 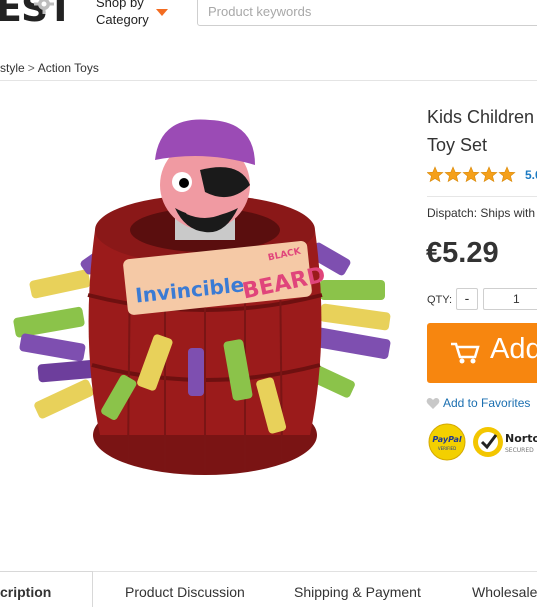 I want to click on dispatch-label: Dispatch:, so click(x=452, y=213).